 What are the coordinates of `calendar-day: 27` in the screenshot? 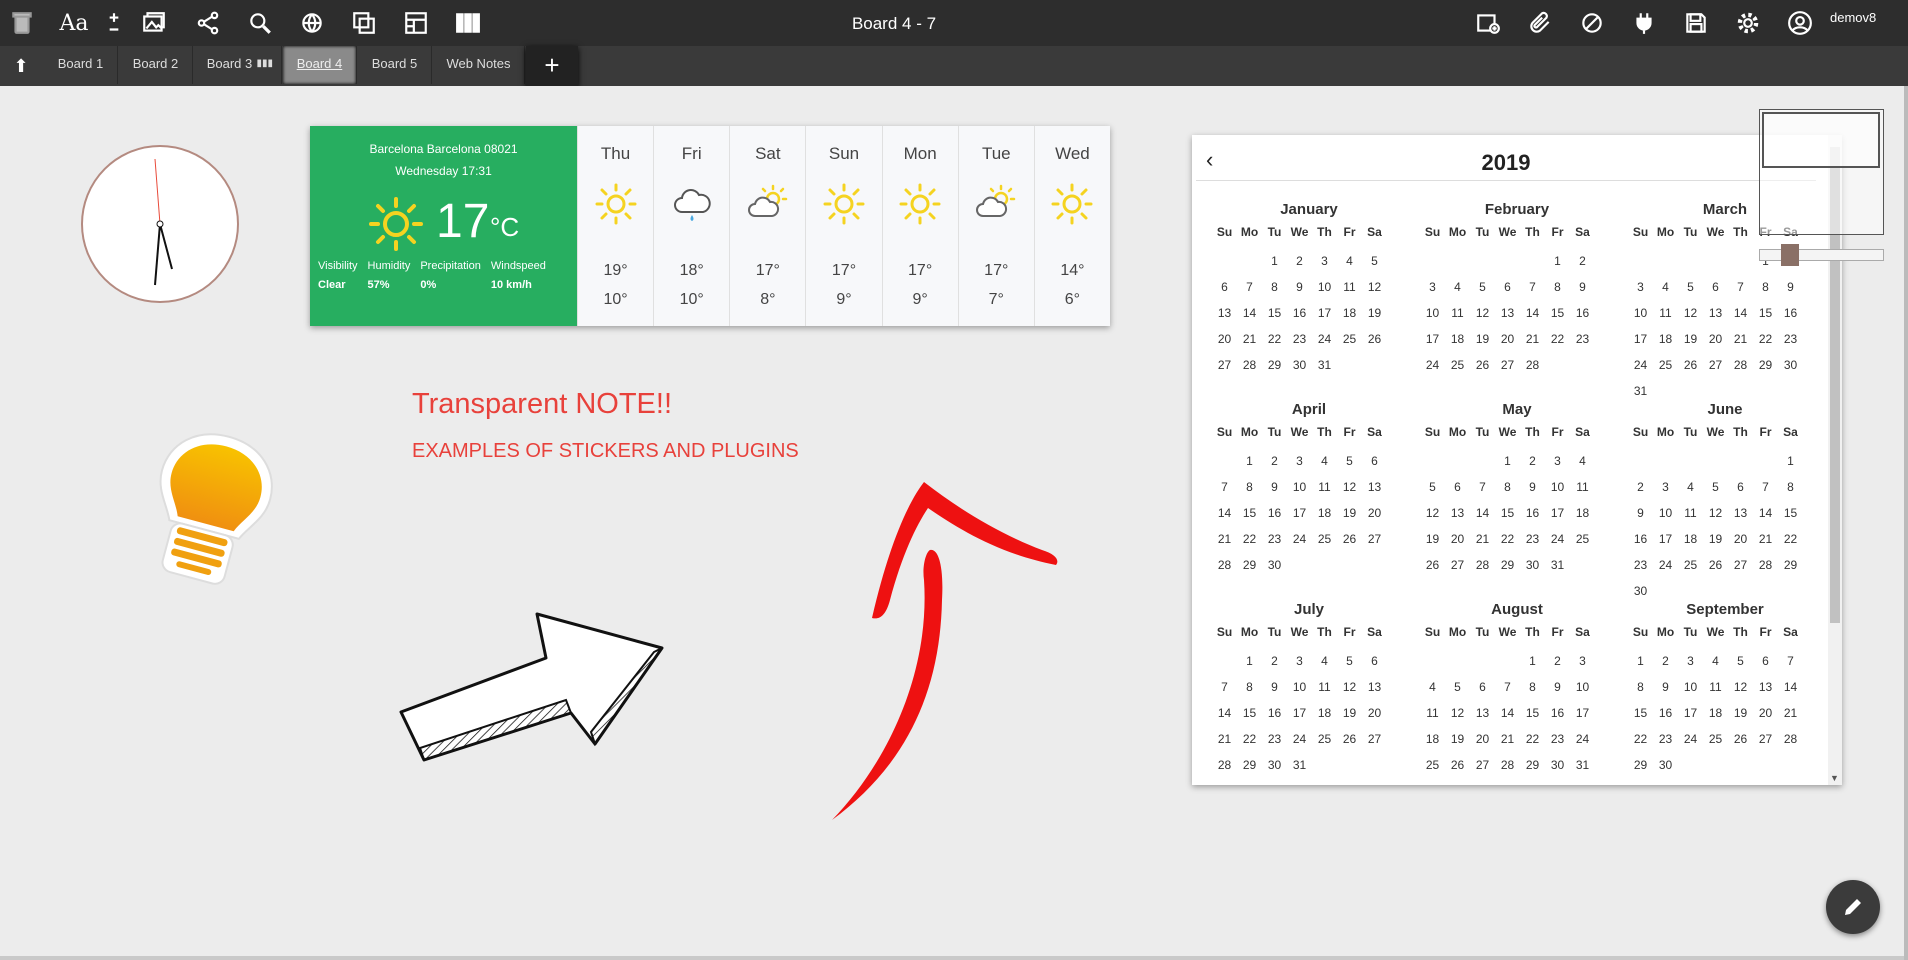 It's located at (1224, 365).